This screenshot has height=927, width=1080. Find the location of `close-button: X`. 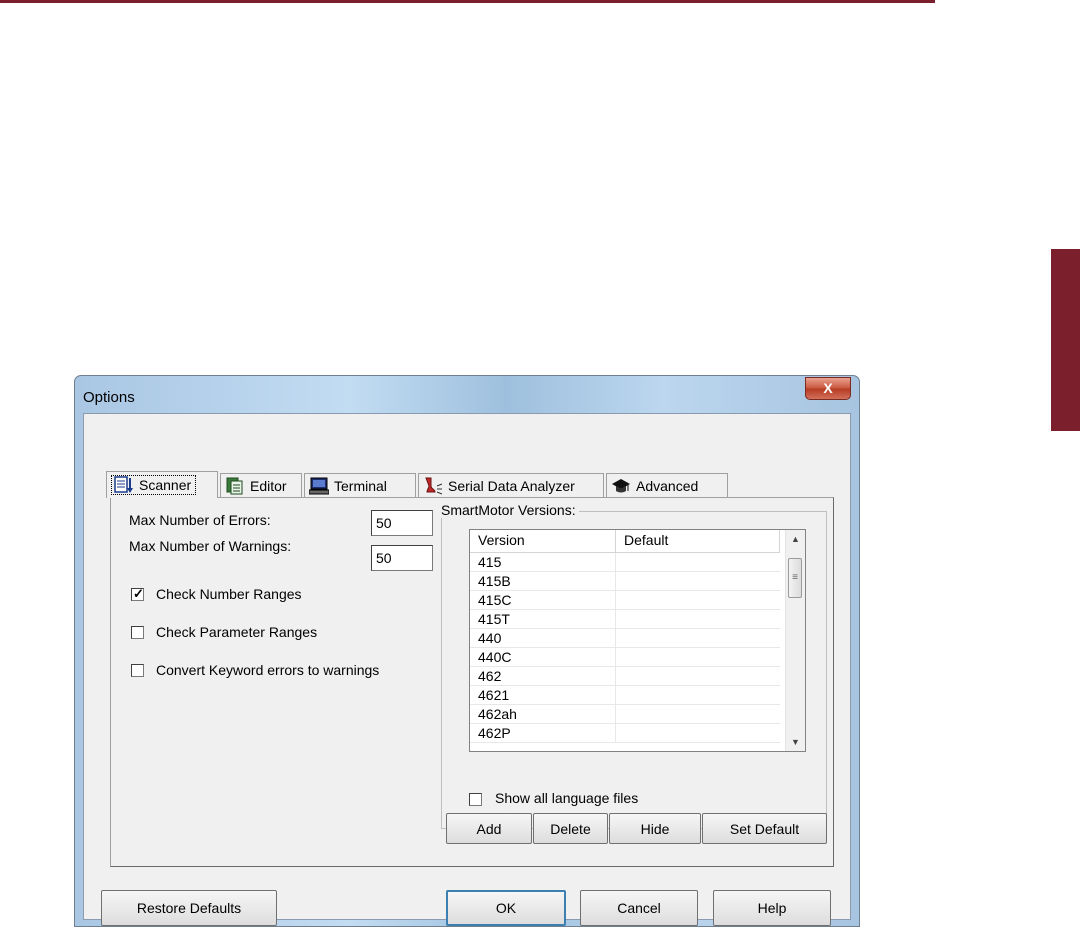

close-button: X is located at coordinates (828, 388).